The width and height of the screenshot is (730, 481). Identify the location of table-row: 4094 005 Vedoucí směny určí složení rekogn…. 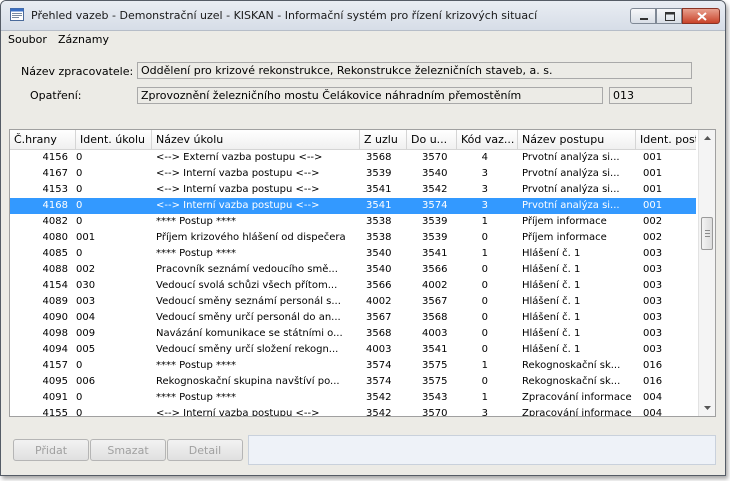
(353, 350).